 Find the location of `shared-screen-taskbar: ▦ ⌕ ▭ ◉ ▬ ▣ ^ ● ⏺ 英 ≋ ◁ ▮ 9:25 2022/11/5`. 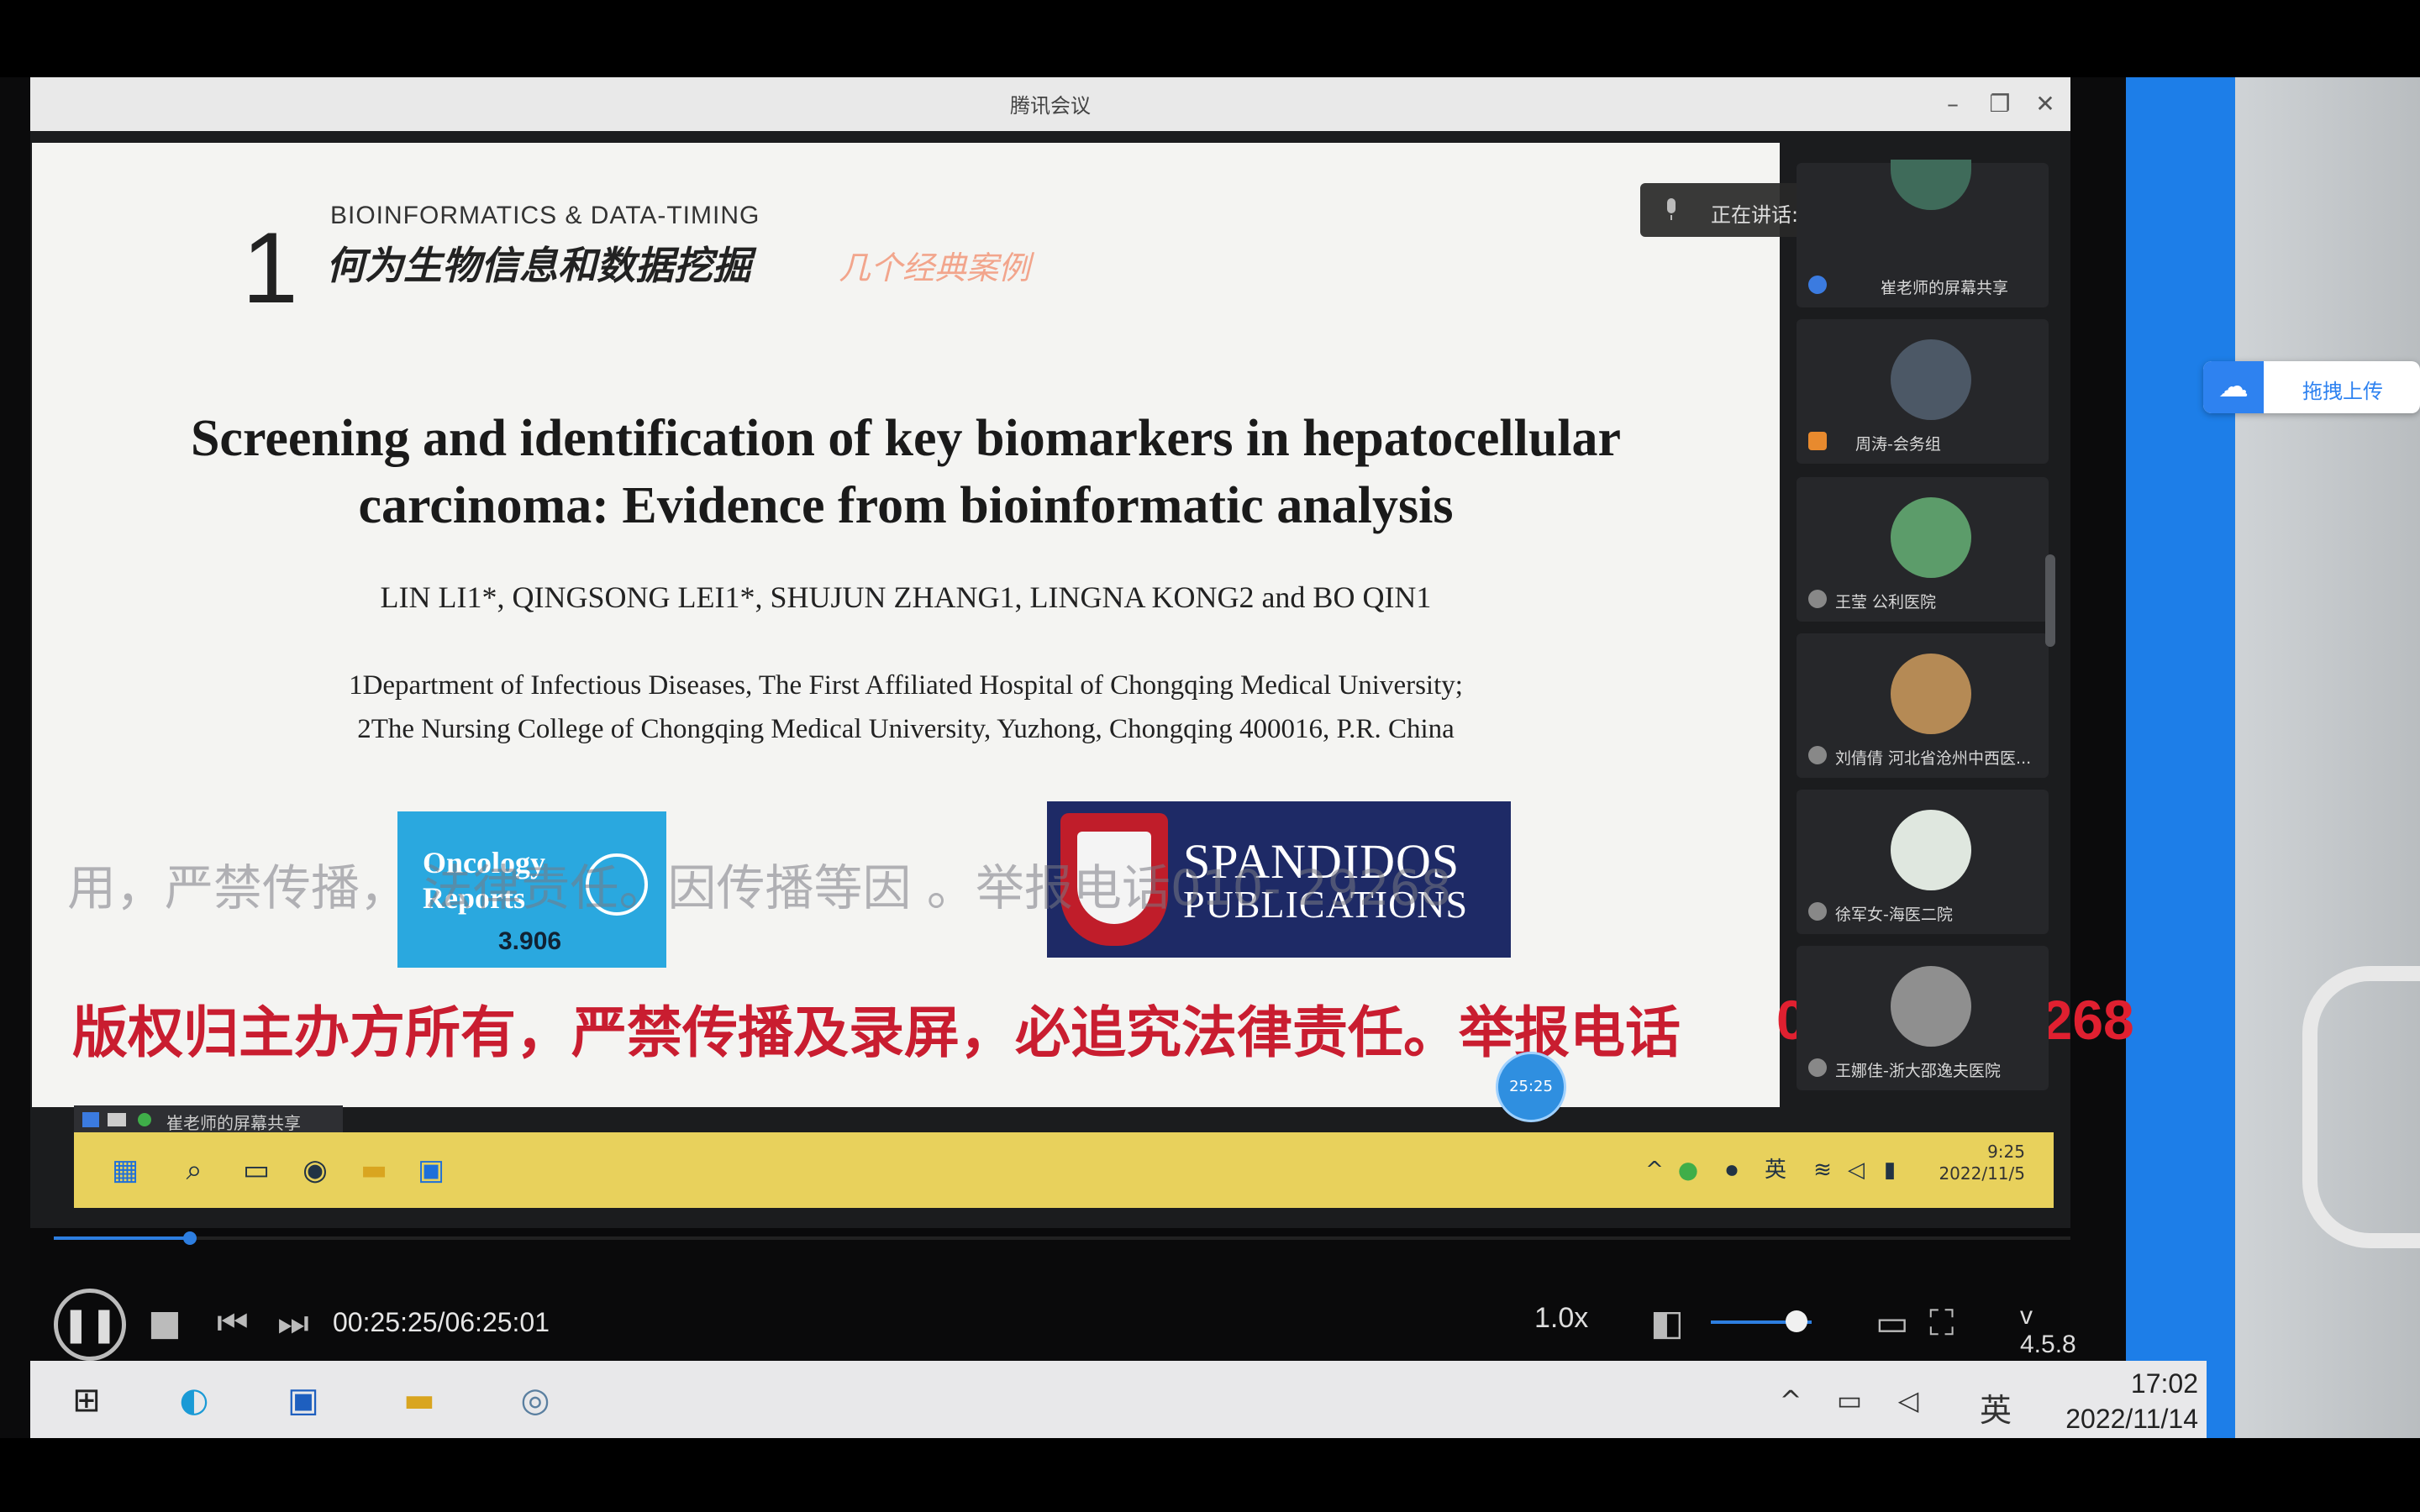

shared-screen-taskbar: ▦ ⌕ ▭ ◉ ▬ ▣ ^ ● ⏺ 英 ≋ ◁ ▮ 9:25 2022/11/5 is located at coordinates (1064, 1170).